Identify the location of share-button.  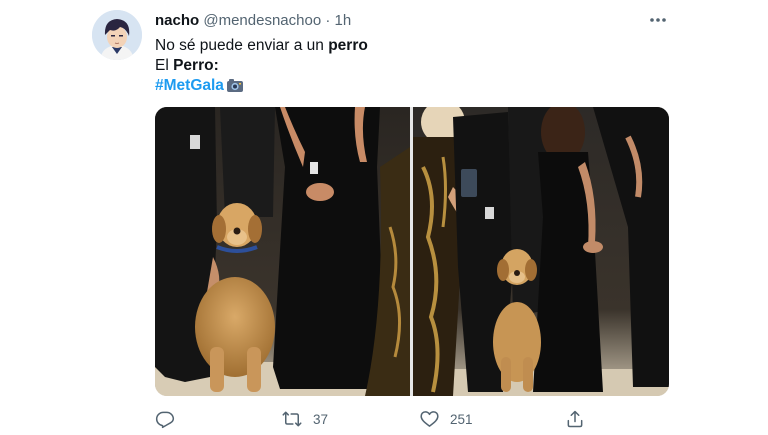
(580, 419).